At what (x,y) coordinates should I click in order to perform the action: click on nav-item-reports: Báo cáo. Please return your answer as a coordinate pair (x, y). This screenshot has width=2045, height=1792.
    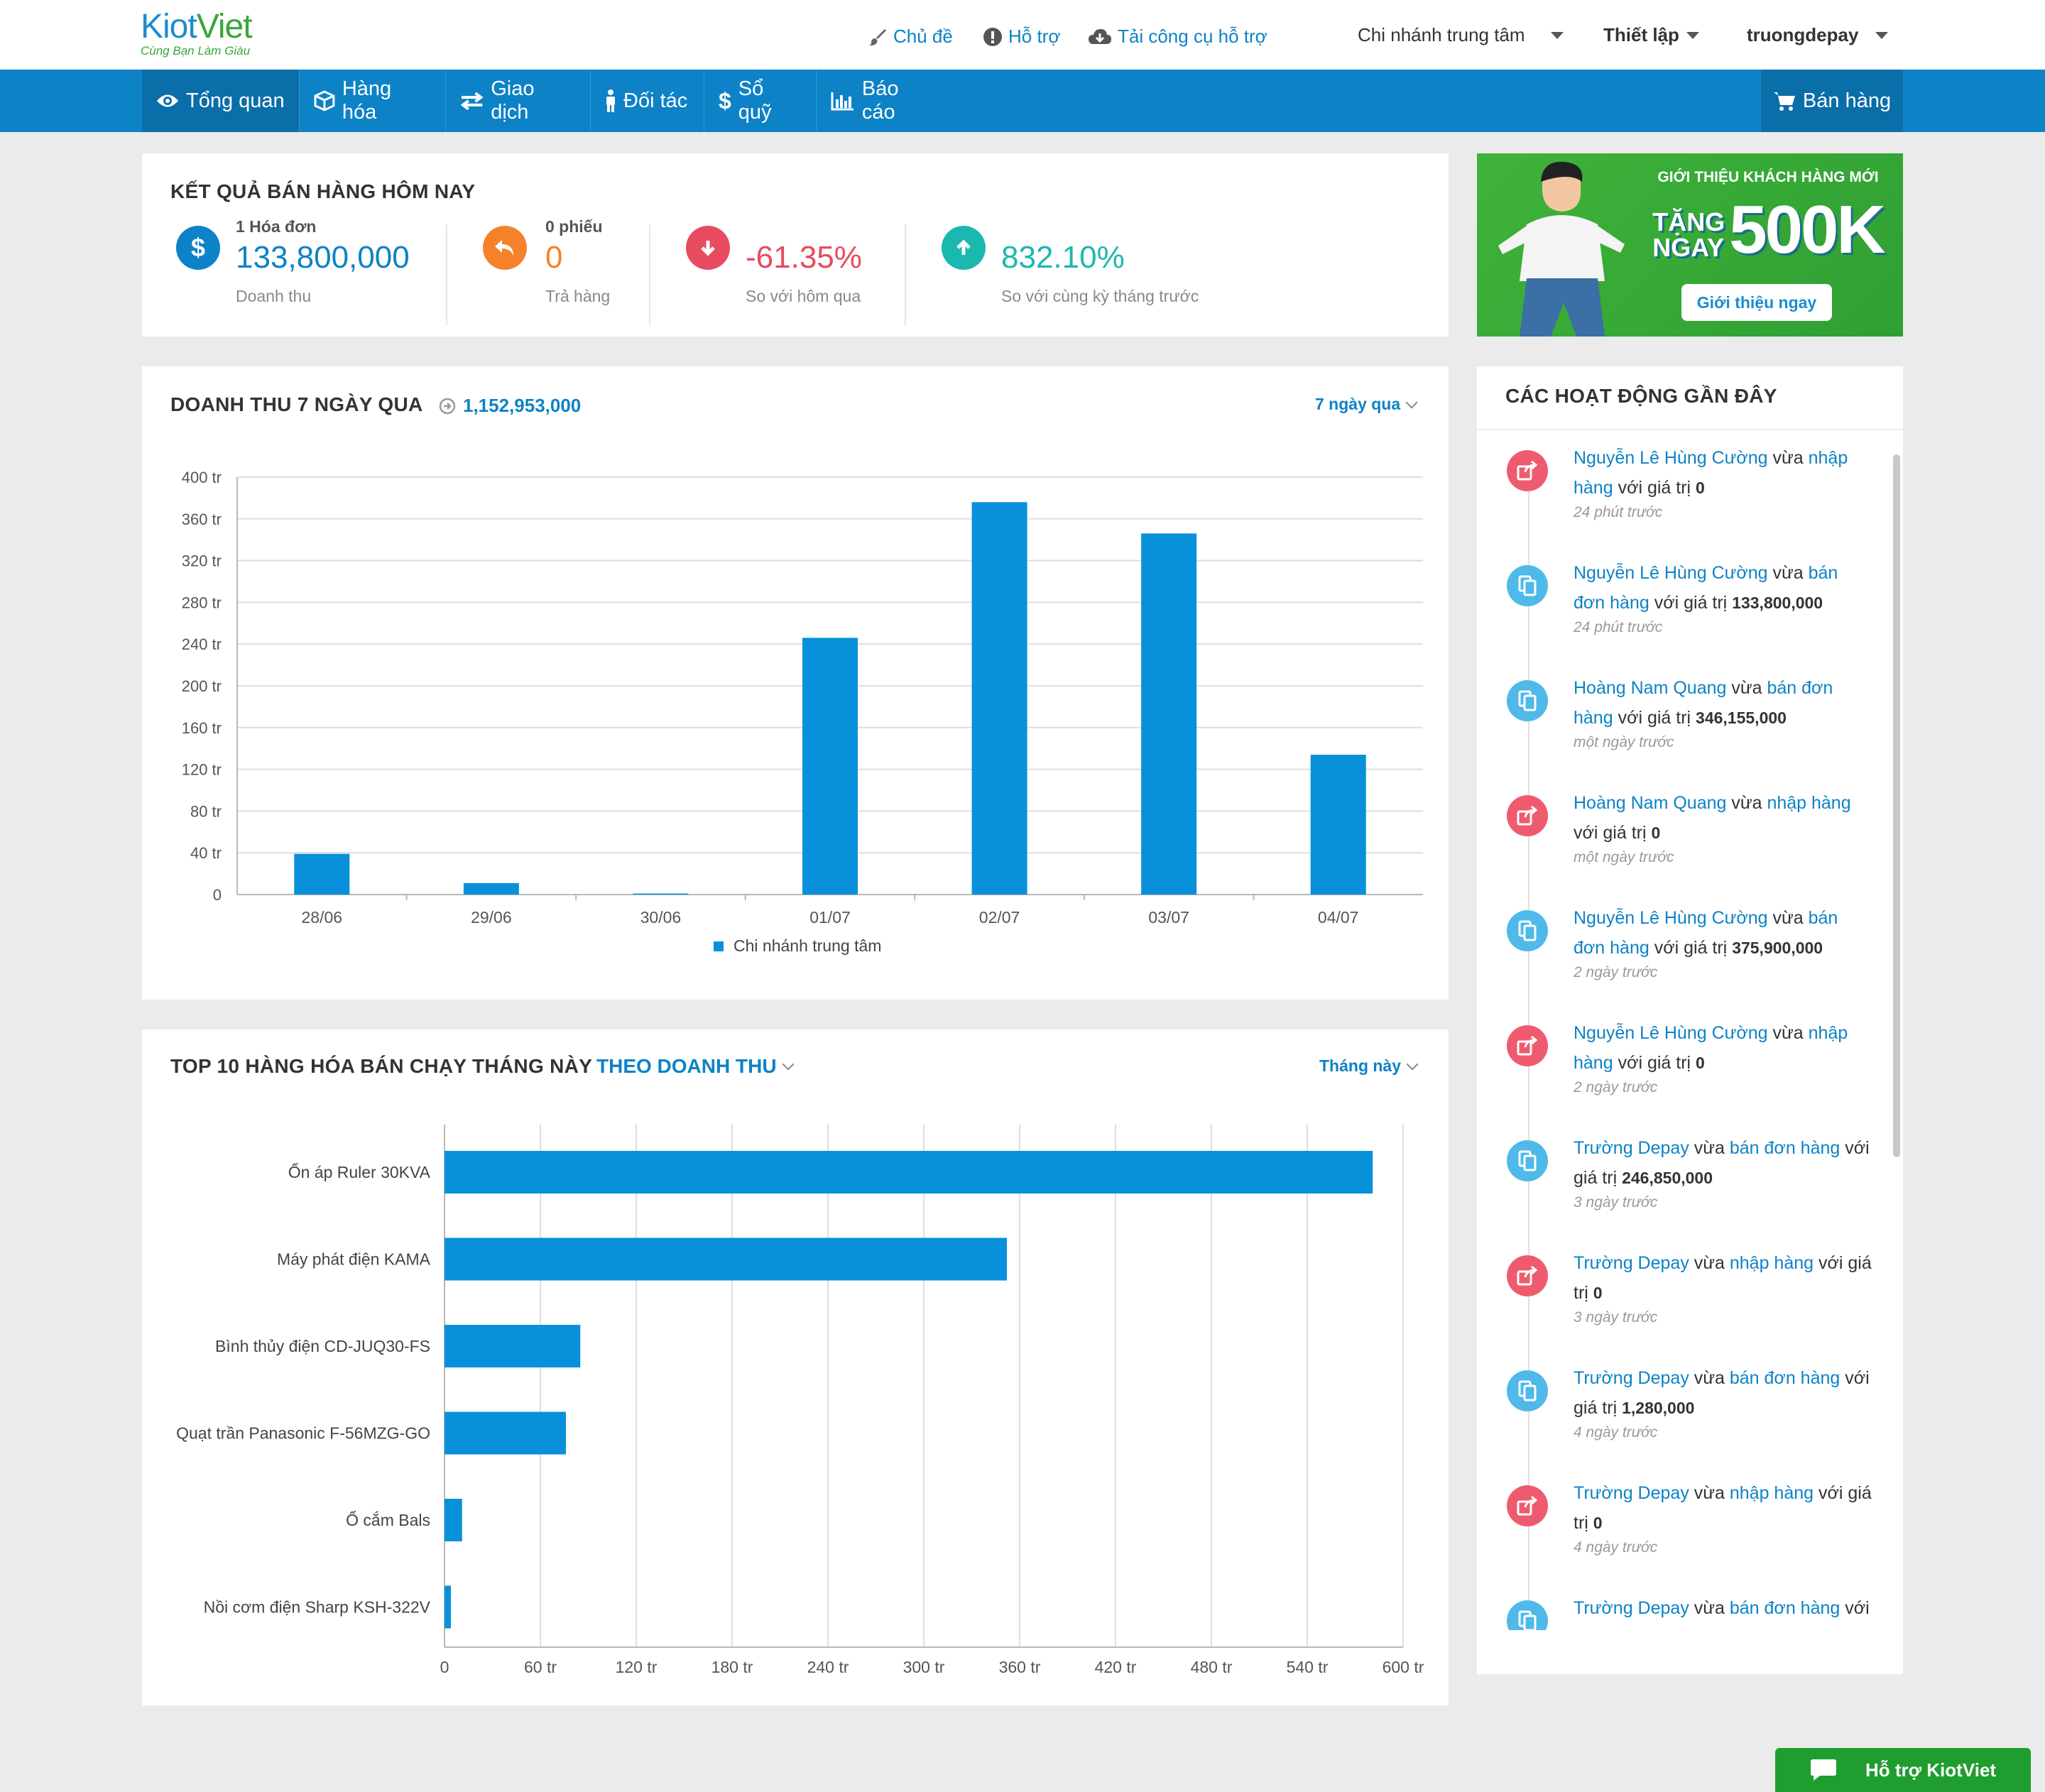
    Looking at the image, I should click on (884, 101).